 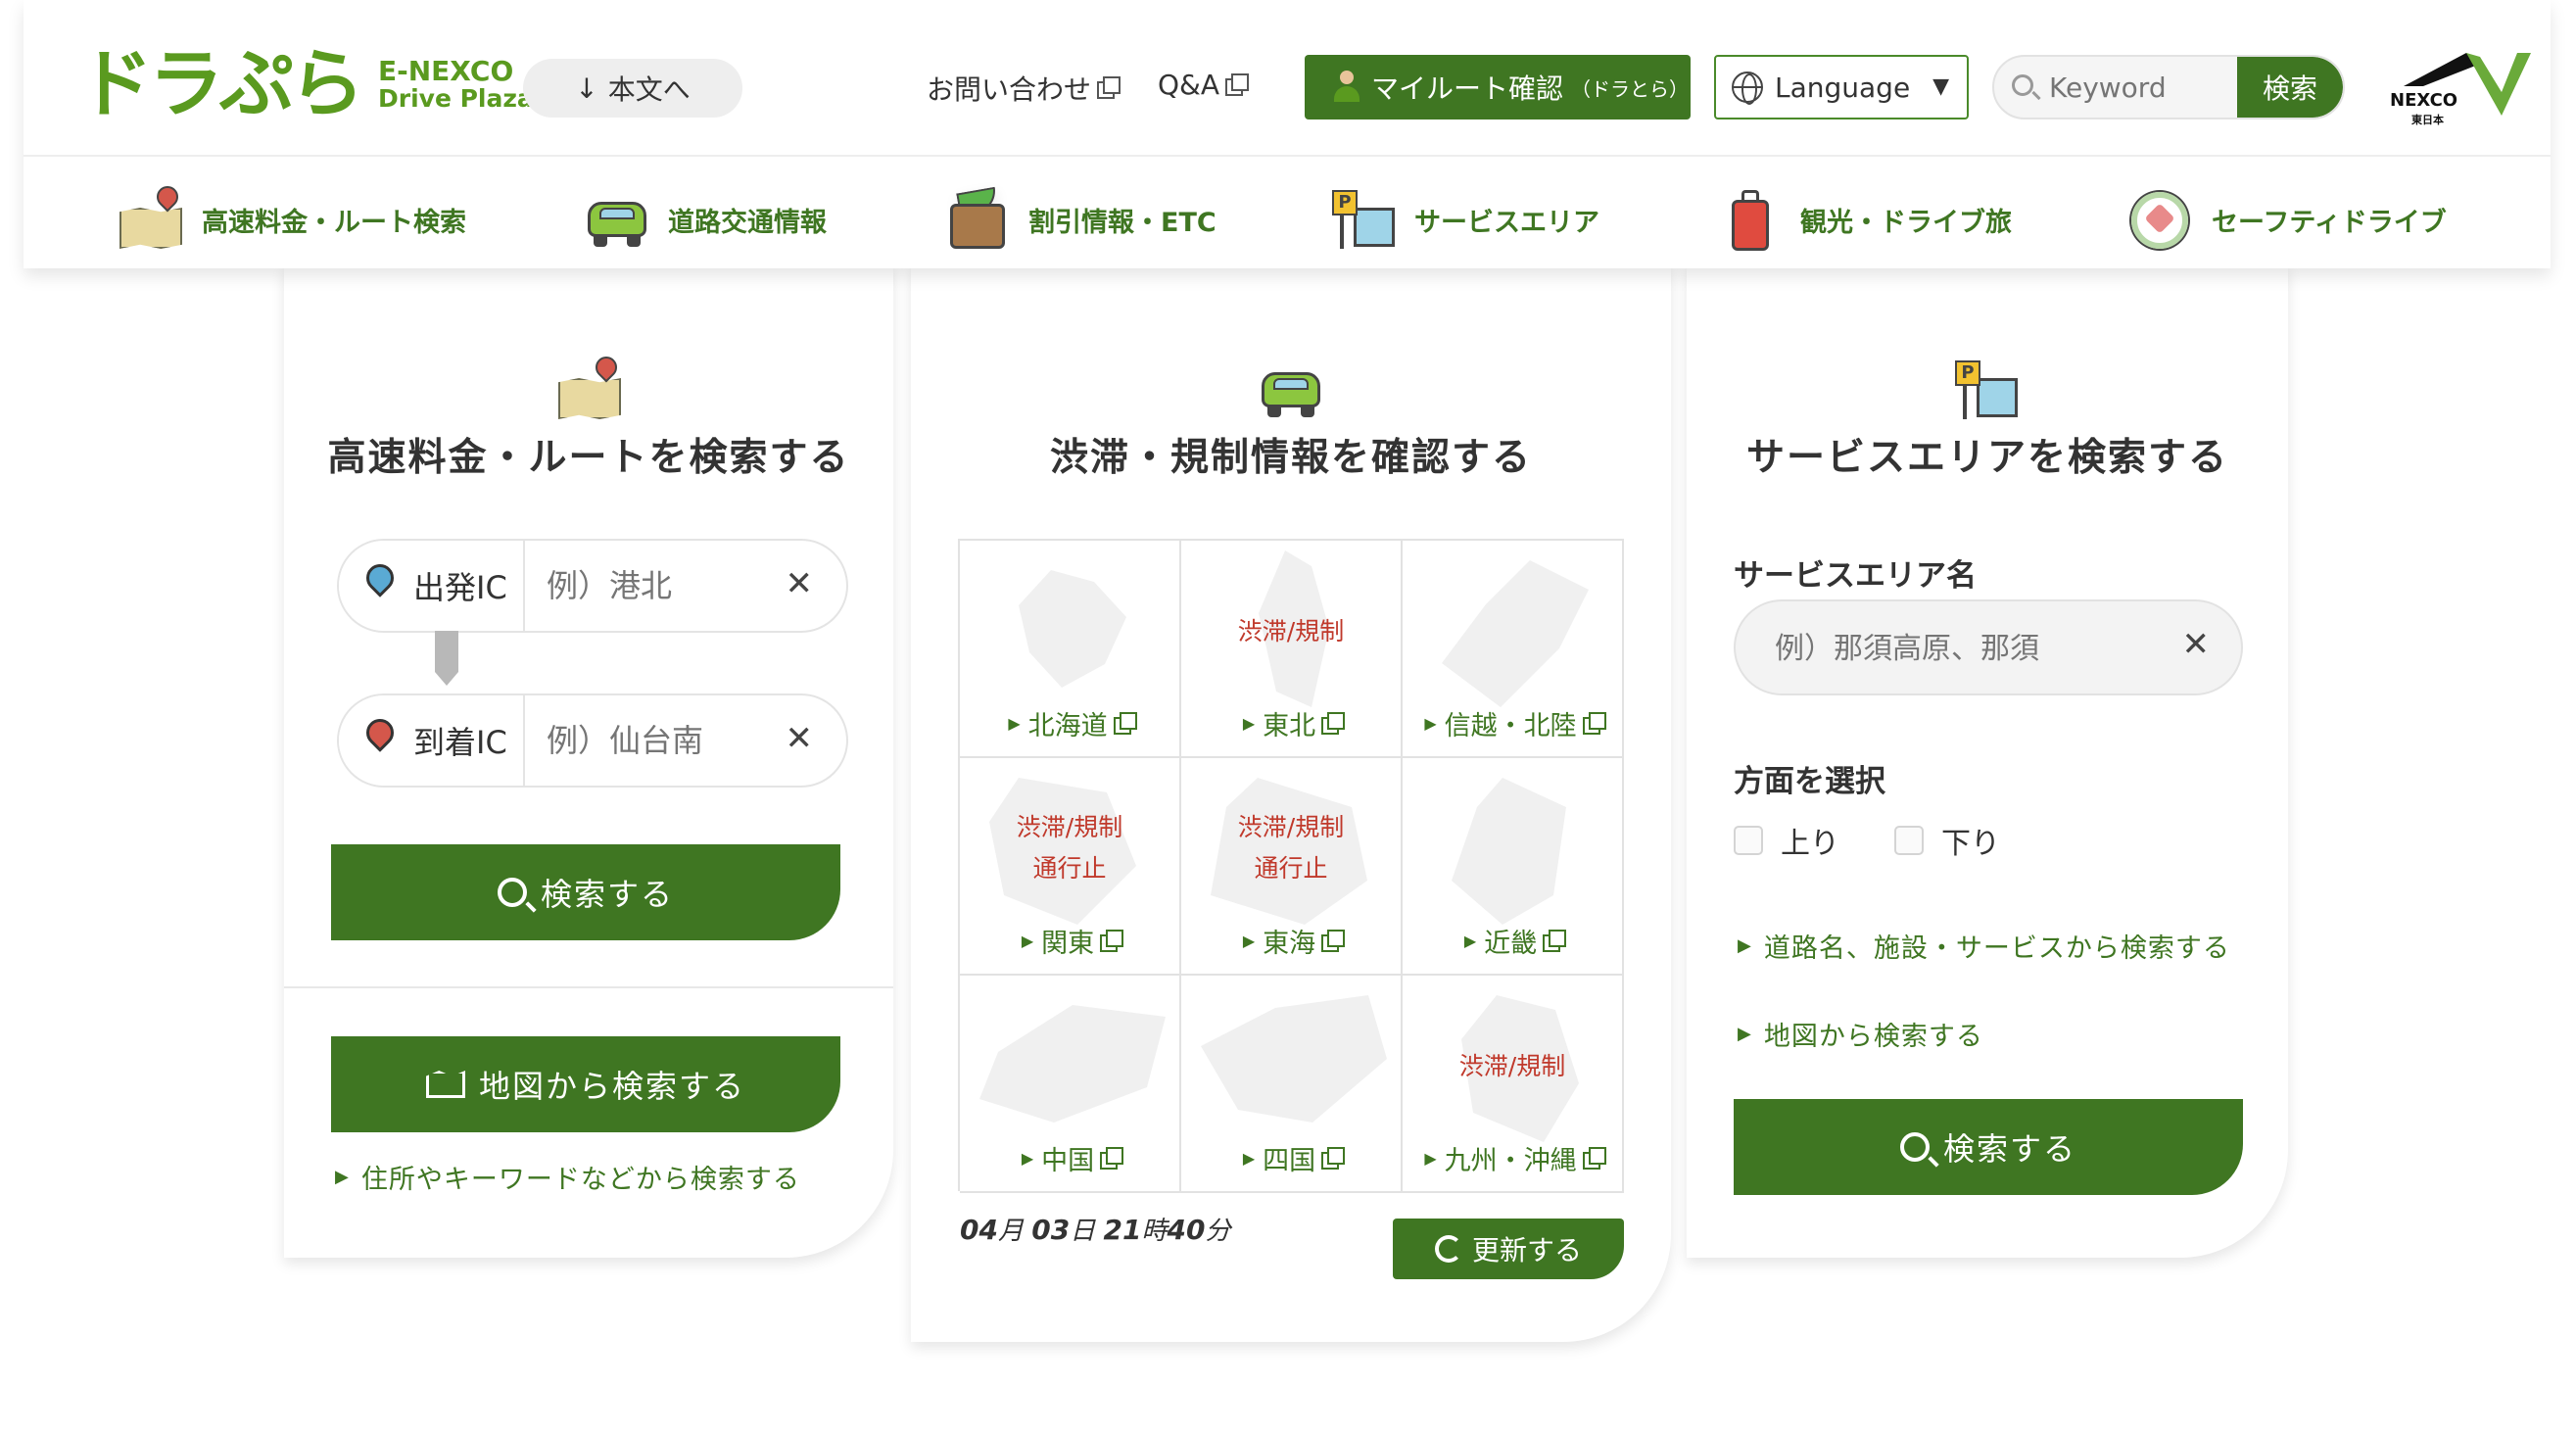 I want to click on timestamp-month-unit: 月, so click(x=1010, y=1231).